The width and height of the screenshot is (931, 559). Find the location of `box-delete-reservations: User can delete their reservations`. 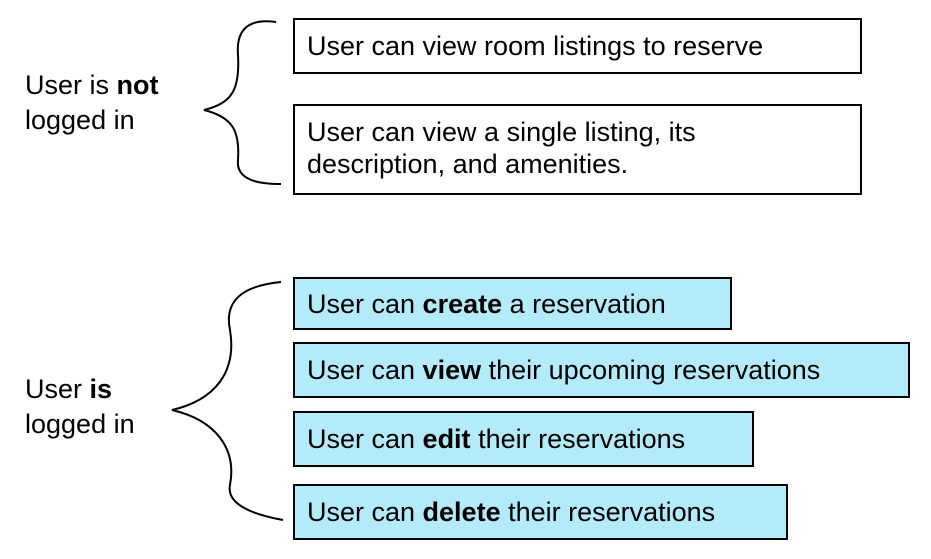

box-delete-reservations: User can delete their reservations is located at coordinates (540, 512).